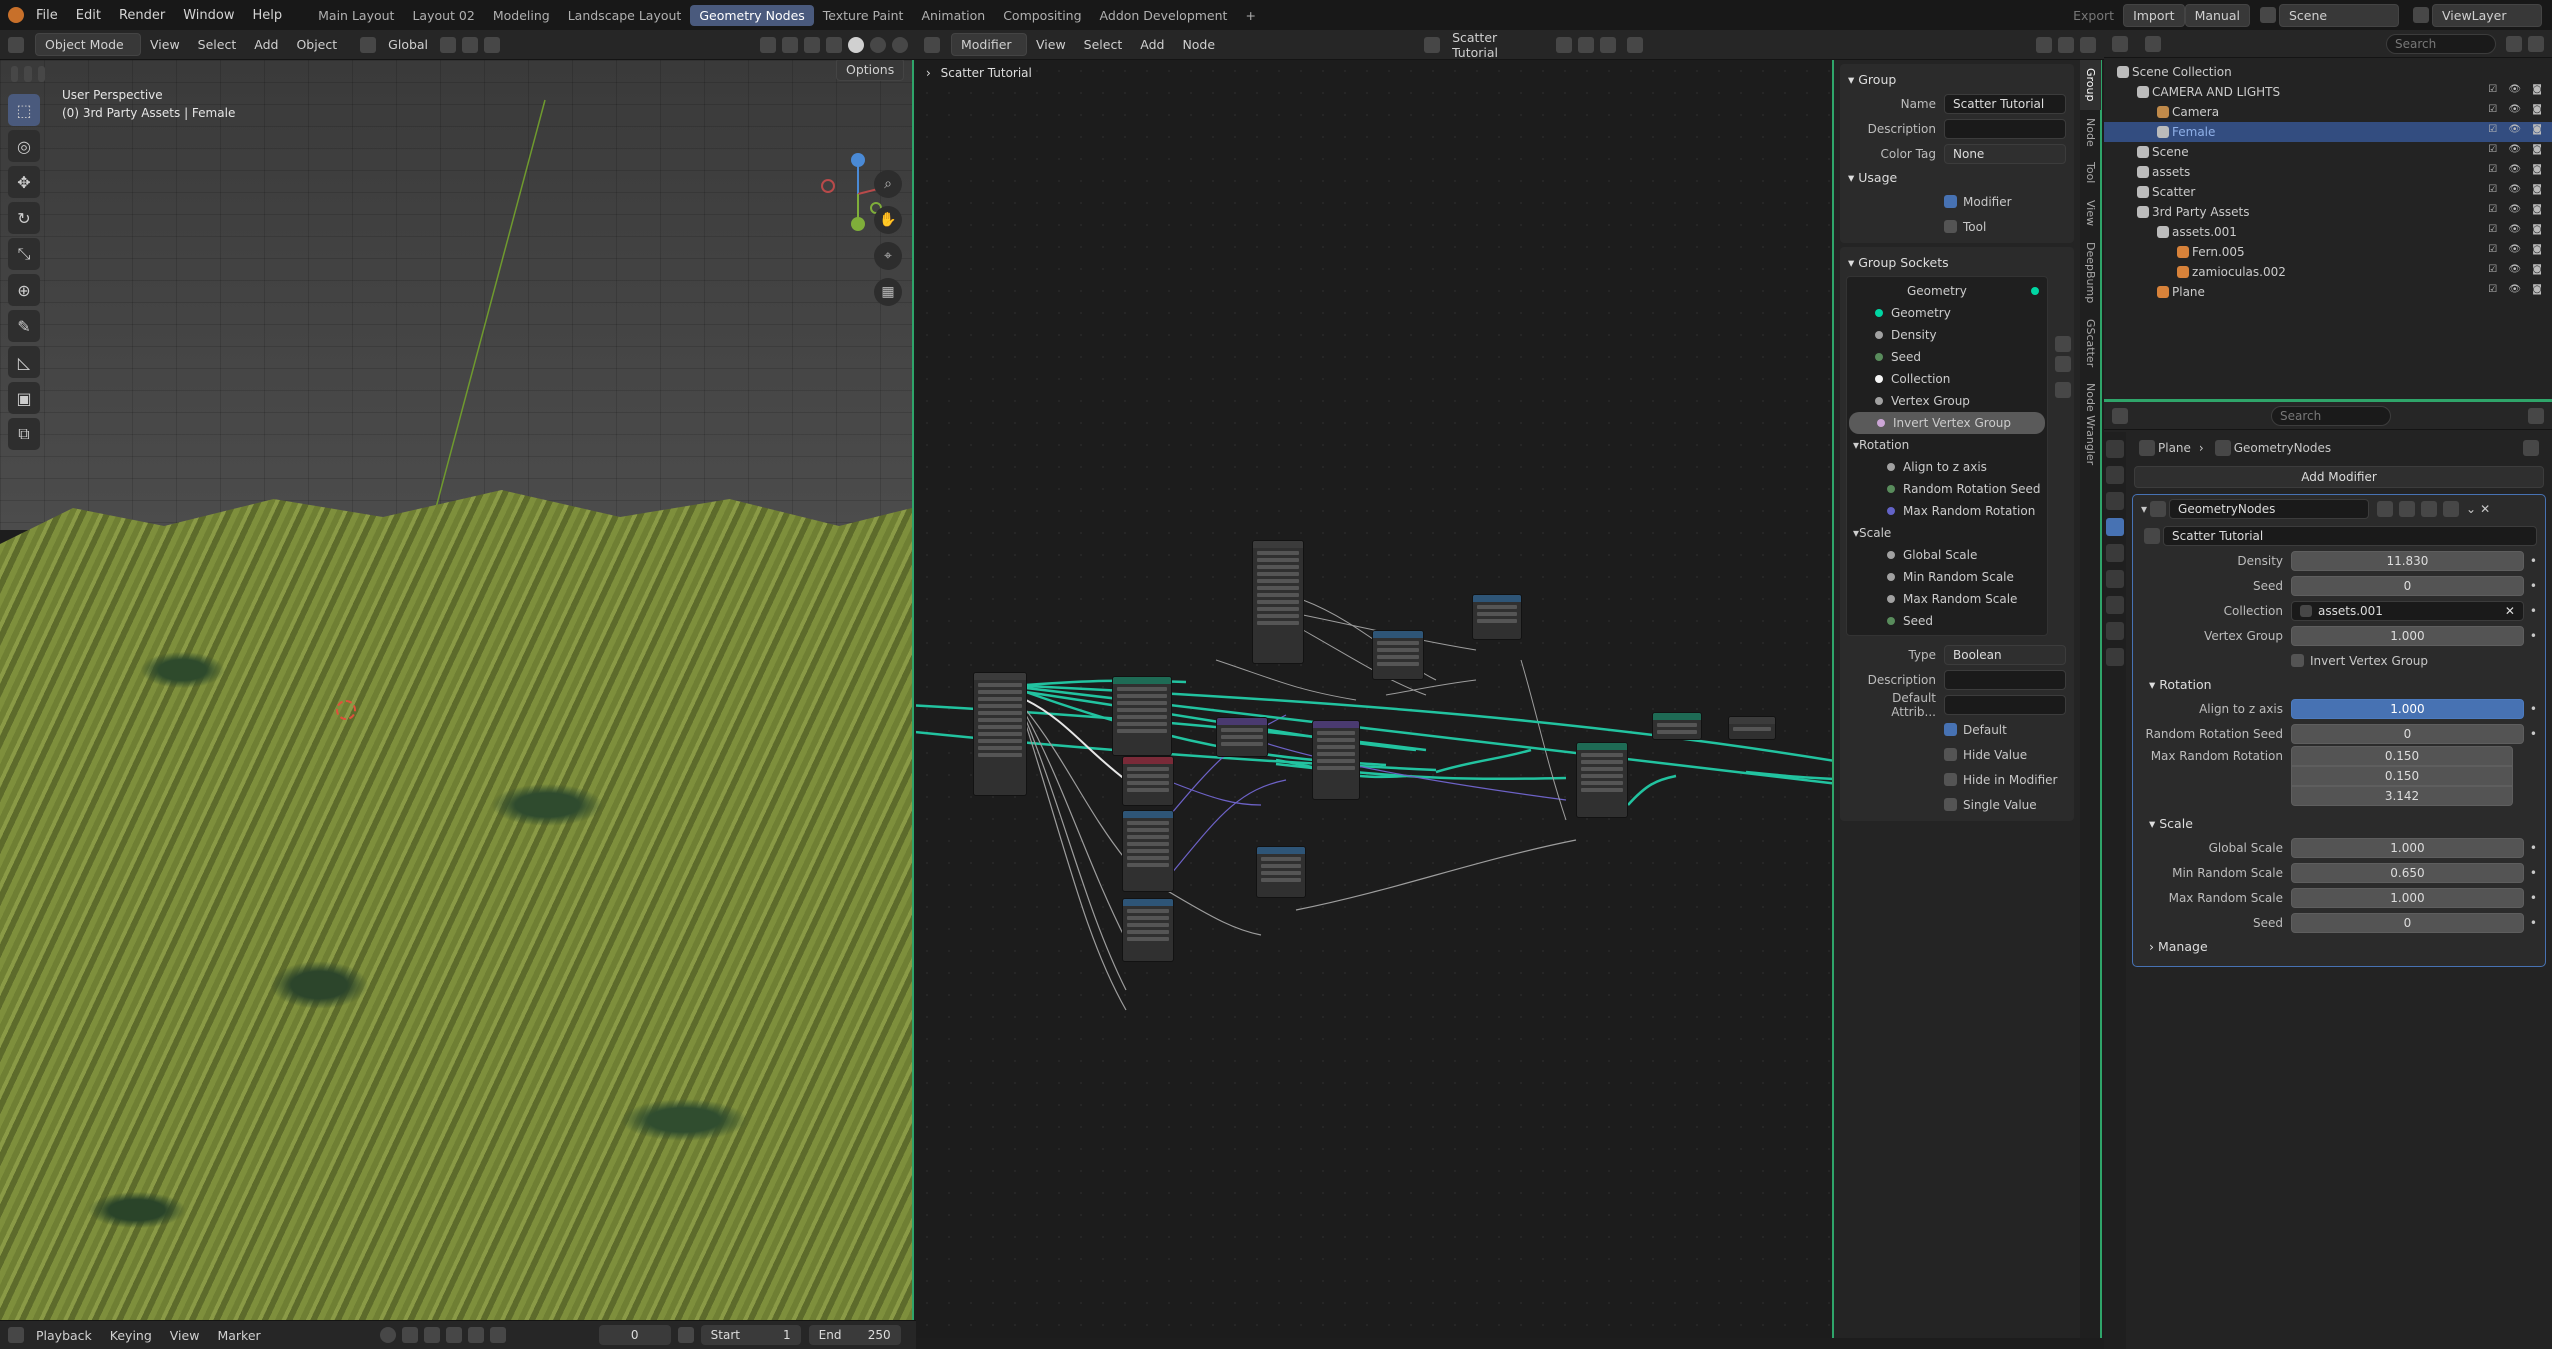 The height and width of the screenshot is (1349, 2552). Describe the element at coordinates (2328, 172) in the screenshot. I see `outliner-row: assets ☑ 👁 ◙` at that location.